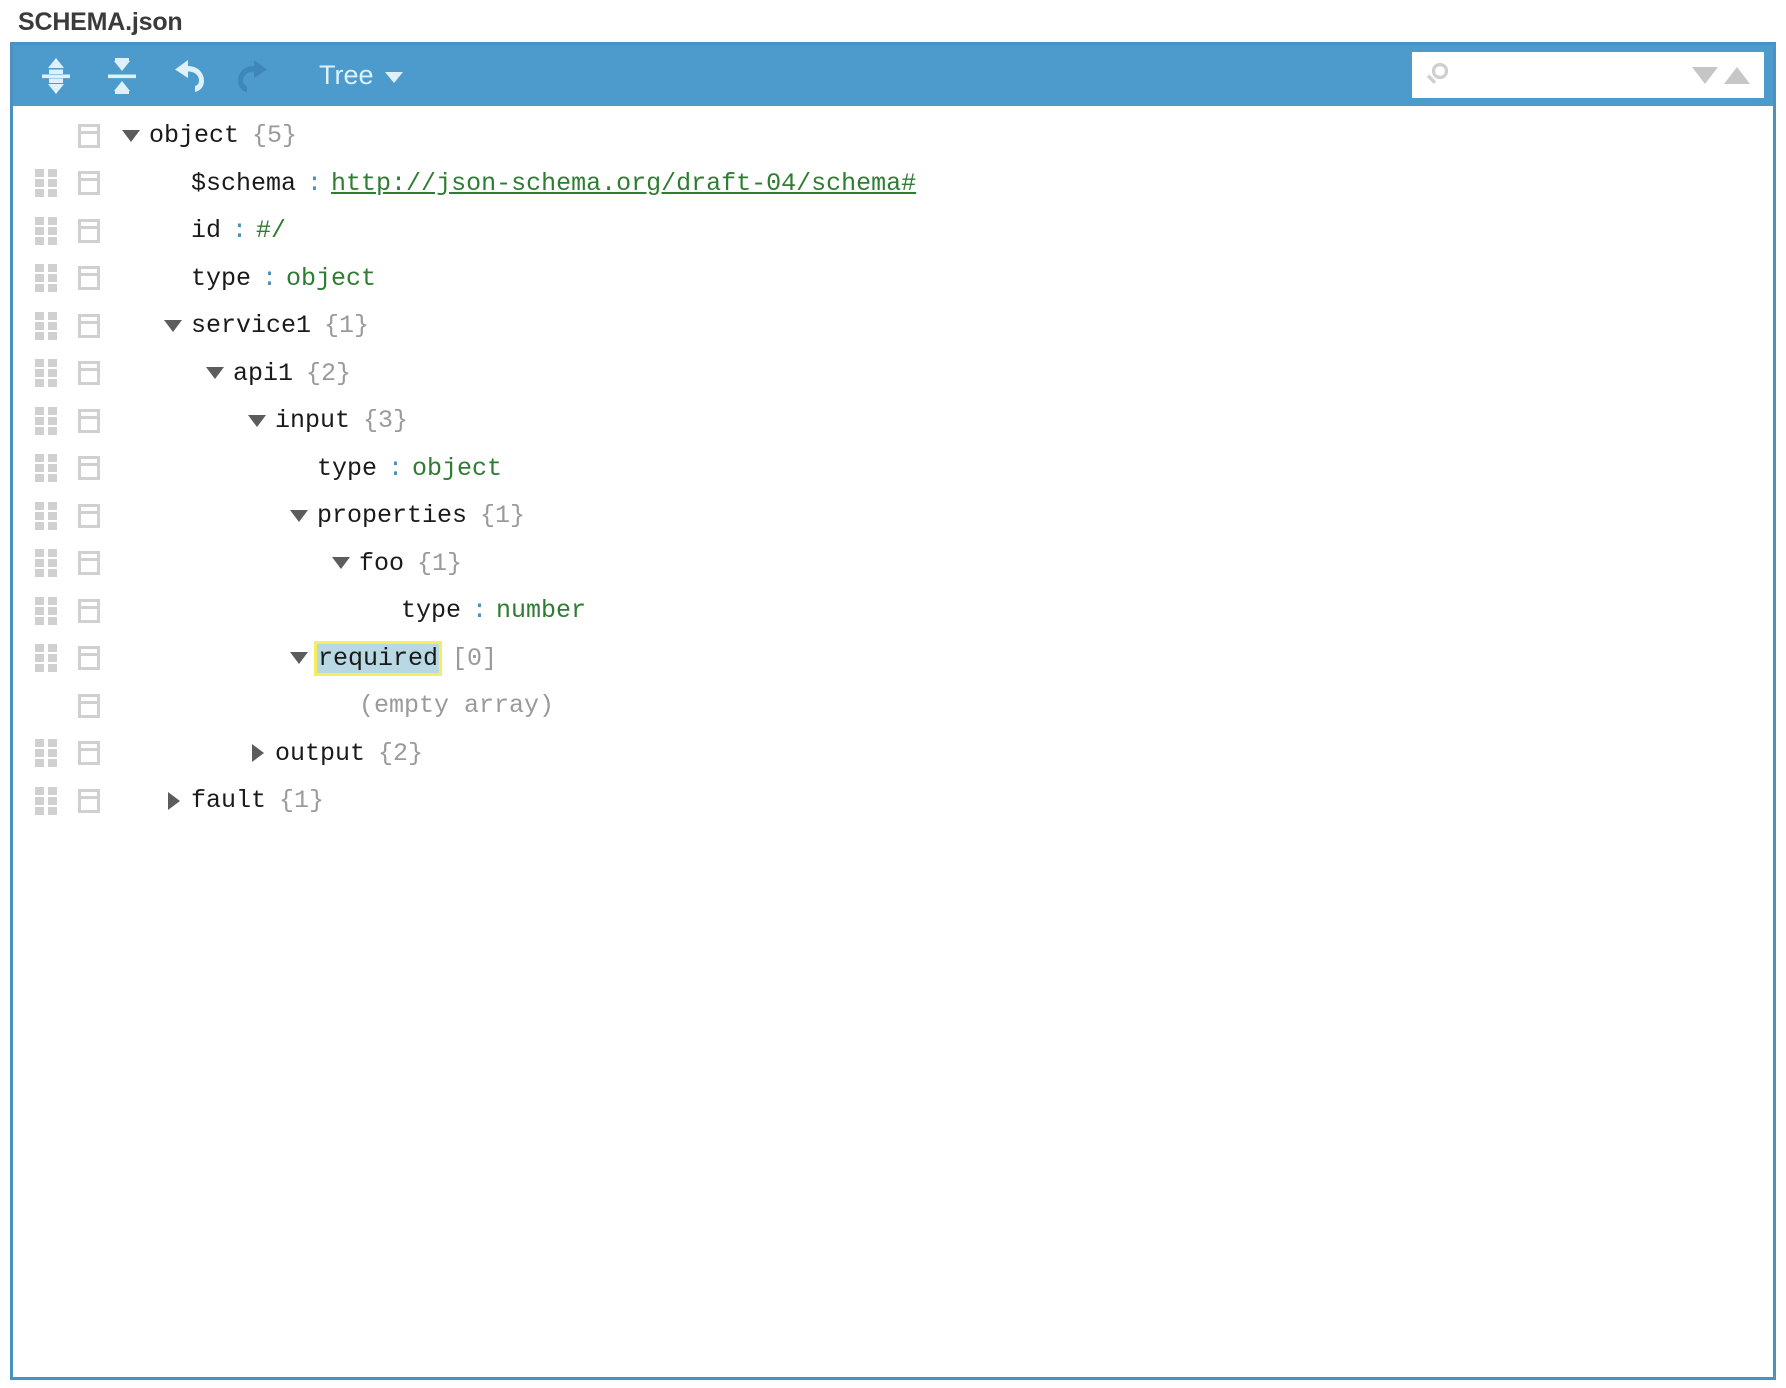 This screenshot has height=1388, width=1786. What do you see at coordinates (1721, 75) in the screenshot?
I see `search-navigation` at bounding box center [1721, 75].